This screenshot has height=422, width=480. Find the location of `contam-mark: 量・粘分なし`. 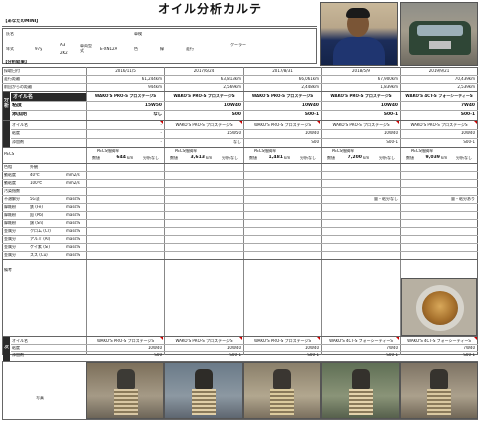

contam-mark: 量・粘分なし is located at coordinates (386, 199).